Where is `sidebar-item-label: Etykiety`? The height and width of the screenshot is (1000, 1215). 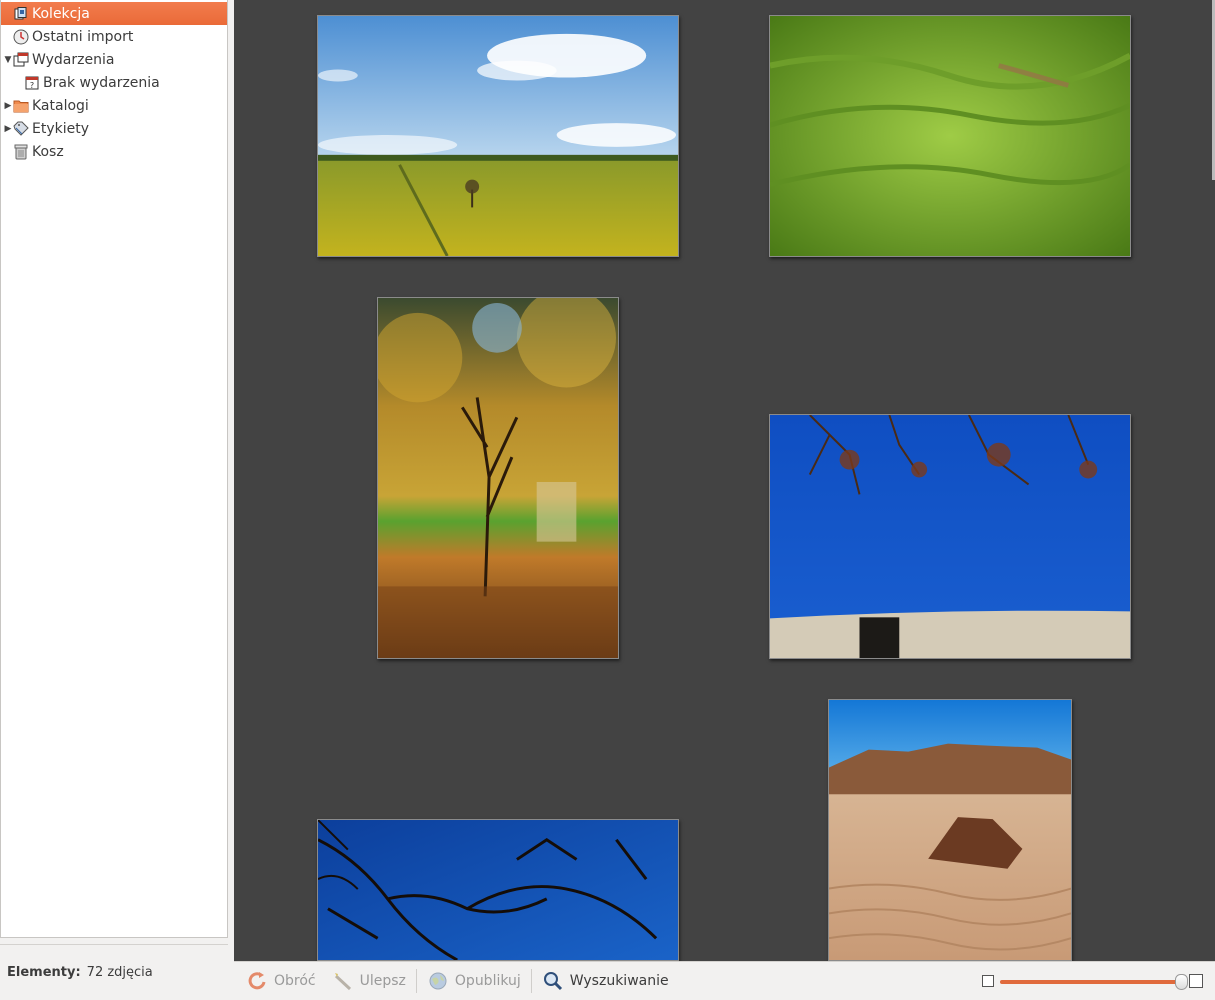
sidebar-item-label: Etykiety is located at coordinates (61, 128).